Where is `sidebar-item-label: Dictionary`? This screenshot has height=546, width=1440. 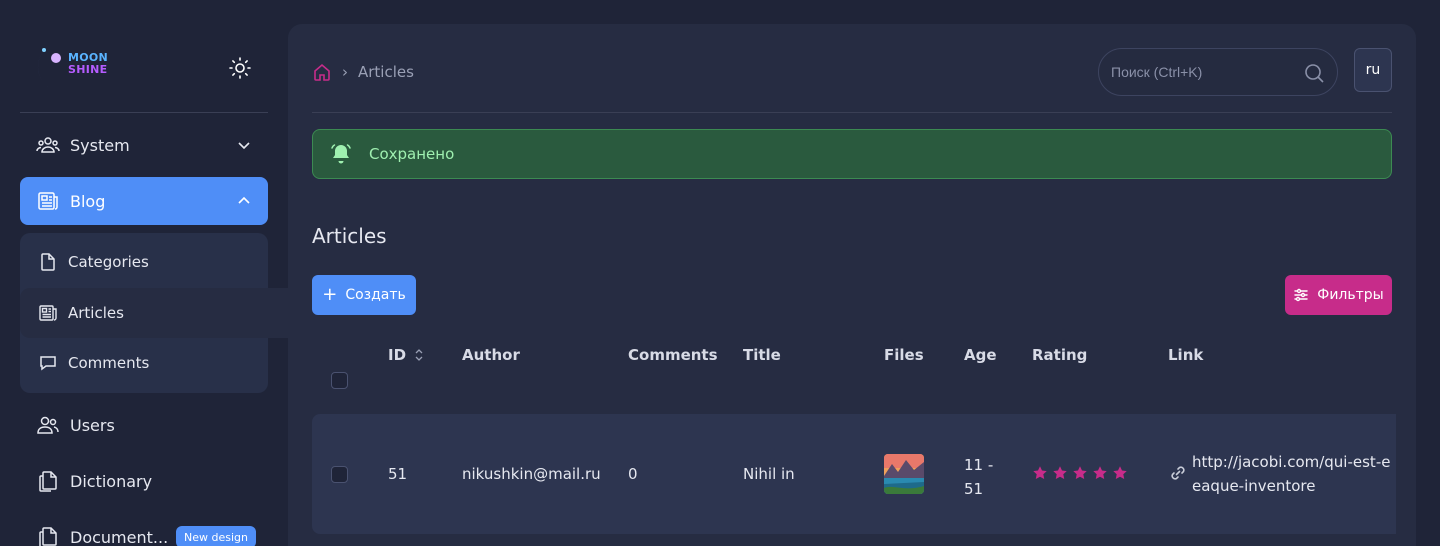
sidebar-item-label: Dictionary is located at coordinates (111, 481).